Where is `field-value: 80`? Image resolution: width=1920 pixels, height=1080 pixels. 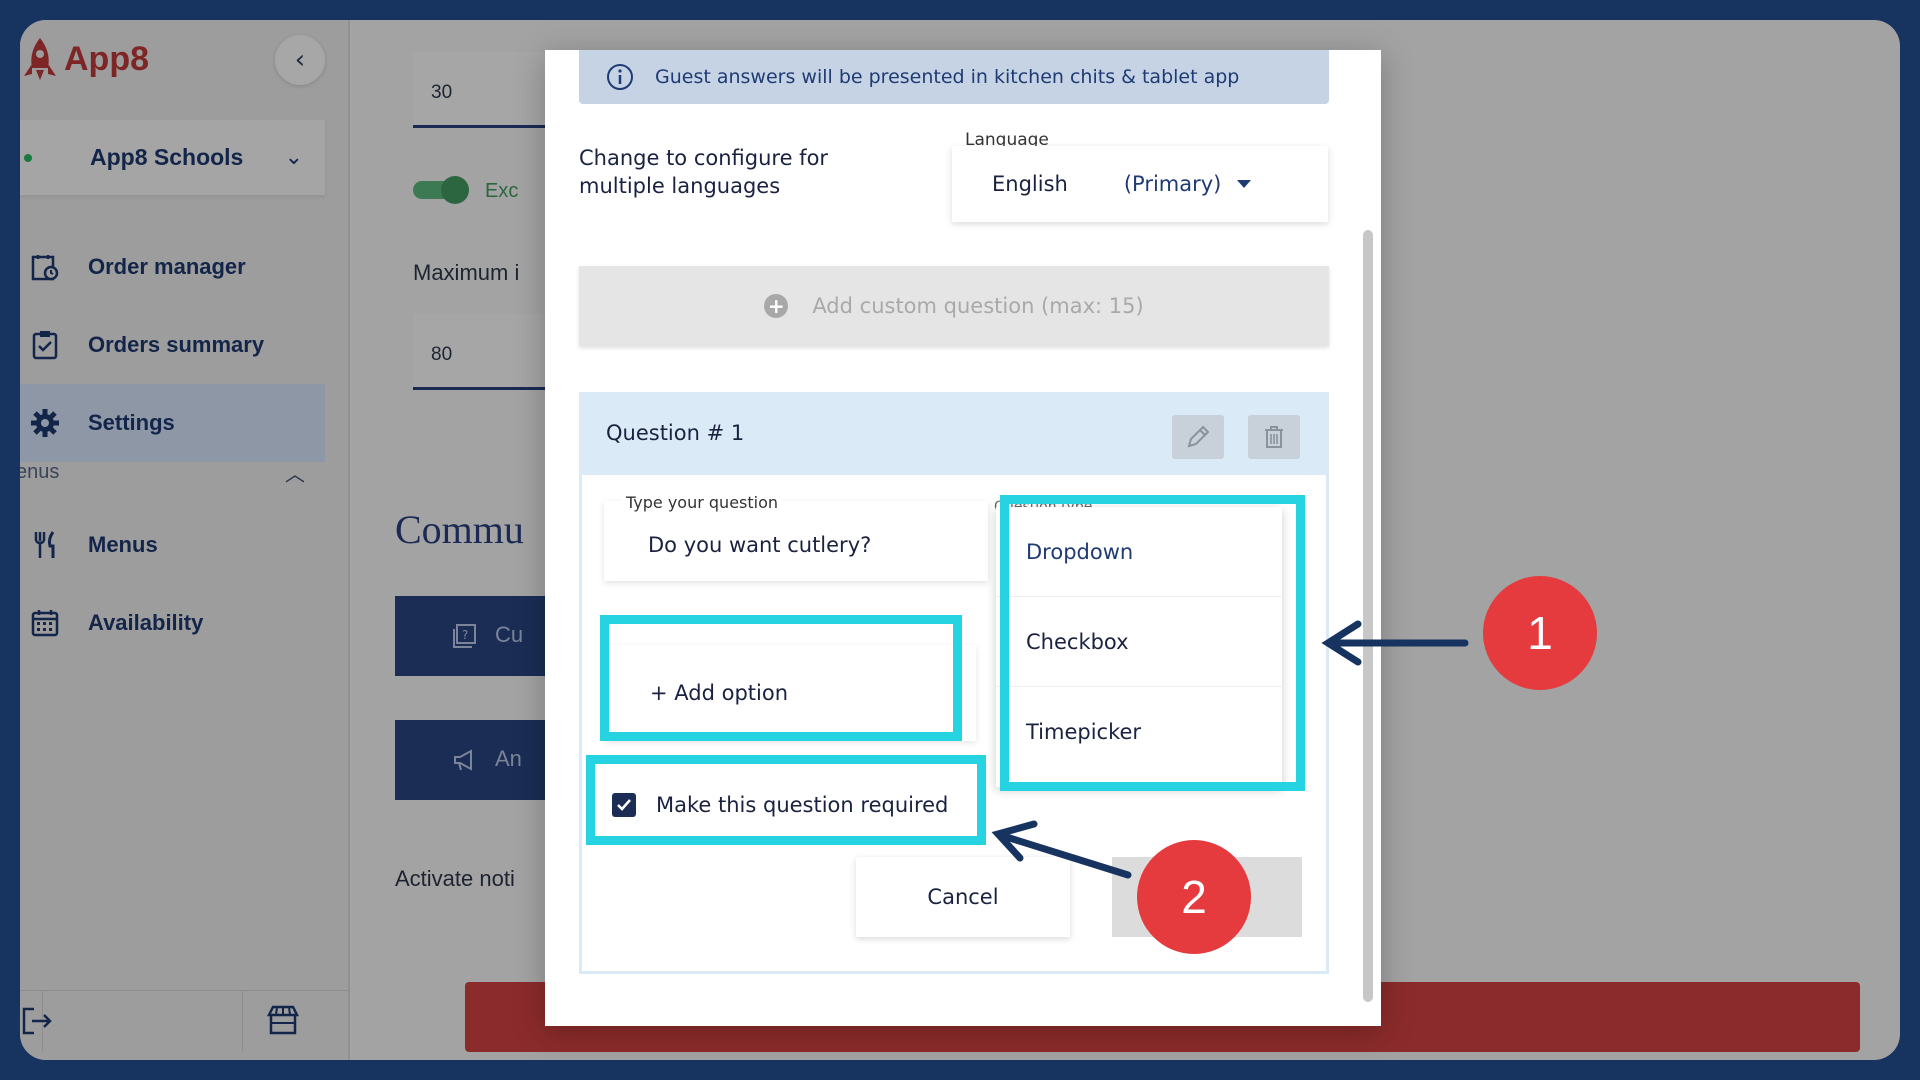
field-value: 80 is located at coordinates (442, 354).